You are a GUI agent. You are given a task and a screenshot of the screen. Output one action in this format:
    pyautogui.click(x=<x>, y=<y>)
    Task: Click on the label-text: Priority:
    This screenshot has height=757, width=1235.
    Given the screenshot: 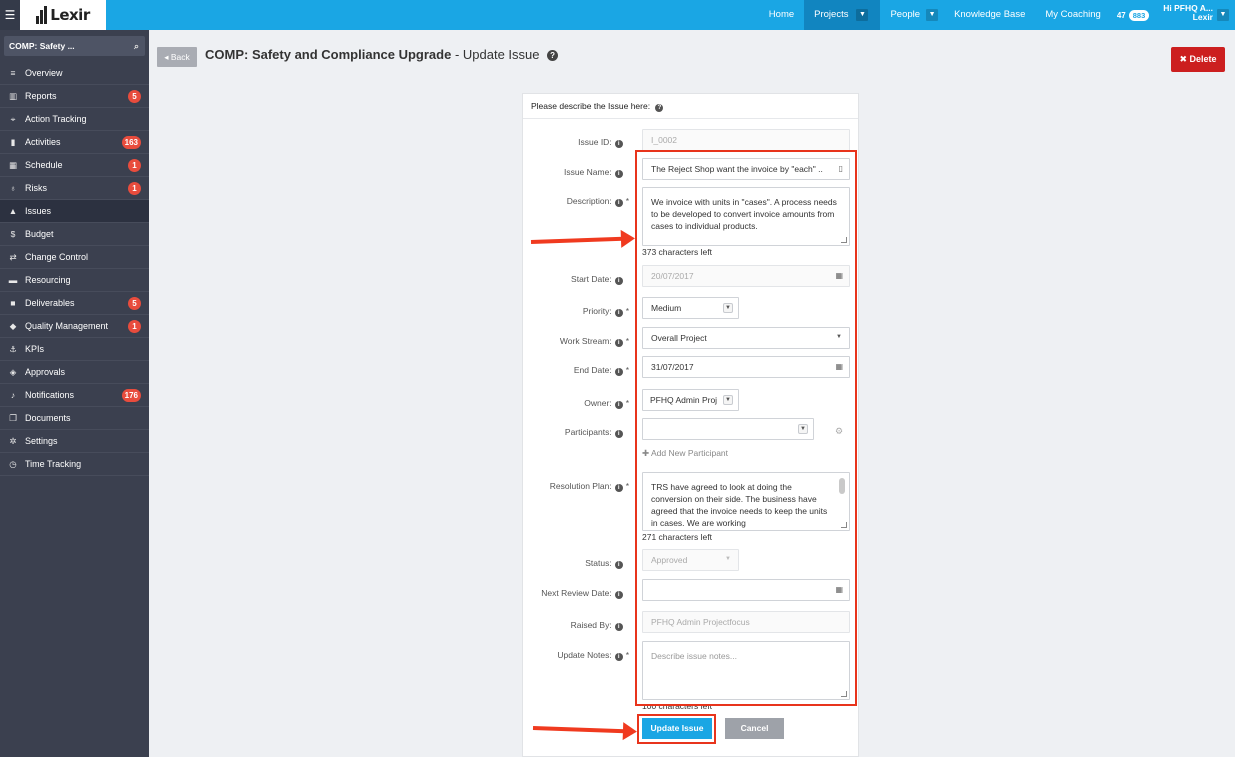 What is the action you would take?
    pyautogui.click(x=597, y=311)
    